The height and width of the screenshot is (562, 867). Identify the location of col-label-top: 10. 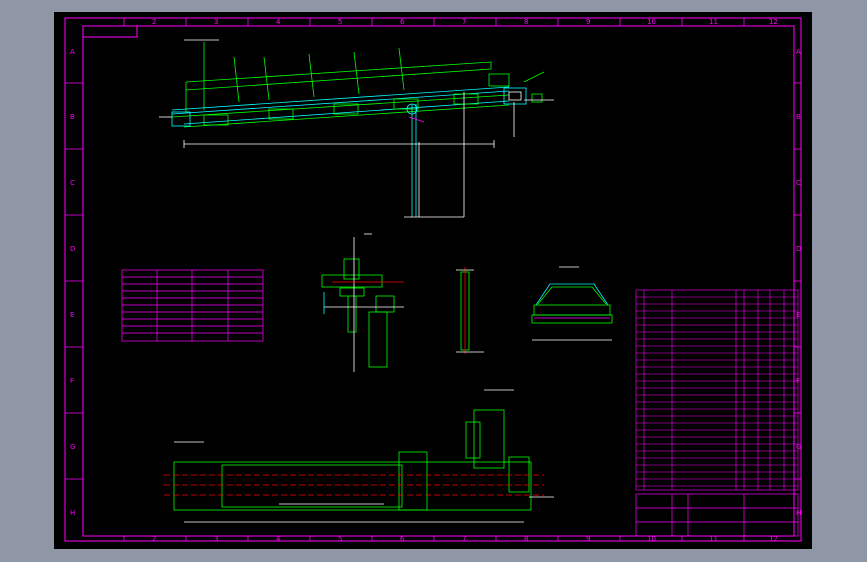
(651, 22).